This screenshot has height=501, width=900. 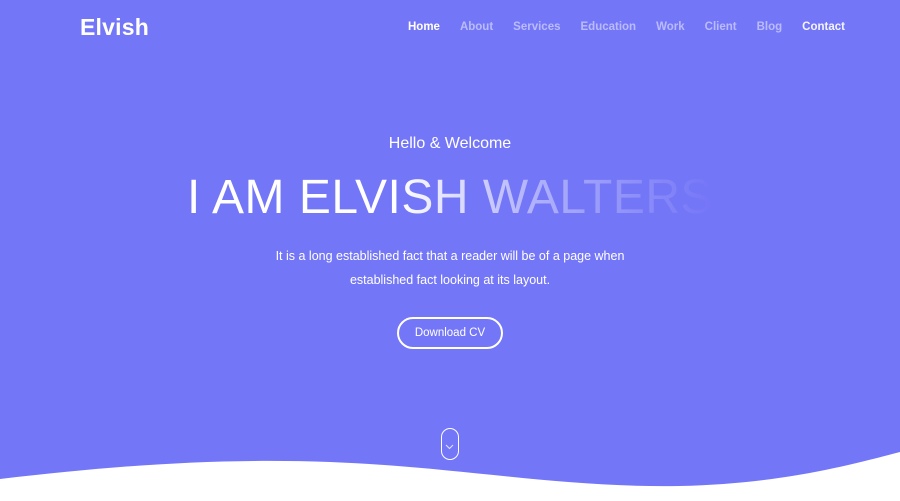 I want to click on download-cv-button: Download CV, so click(x=450, y=333).